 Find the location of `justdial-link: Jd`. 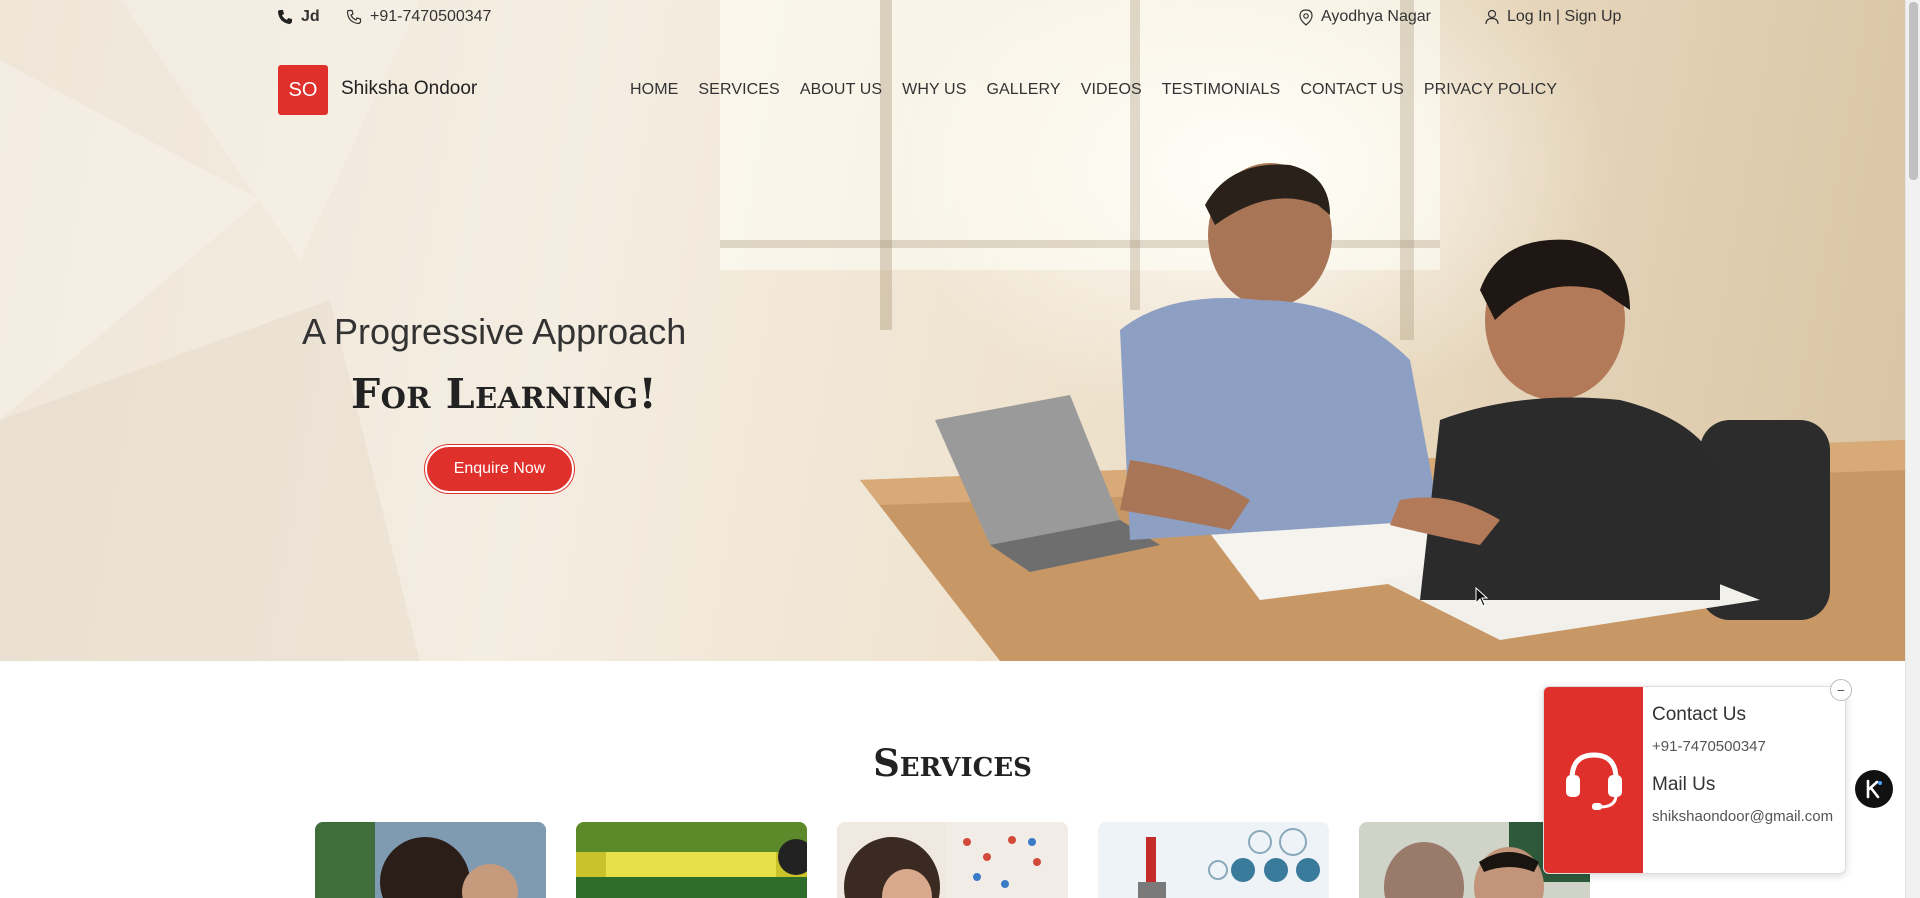

justdial-link: Jd is located at coordinates (298, 17).